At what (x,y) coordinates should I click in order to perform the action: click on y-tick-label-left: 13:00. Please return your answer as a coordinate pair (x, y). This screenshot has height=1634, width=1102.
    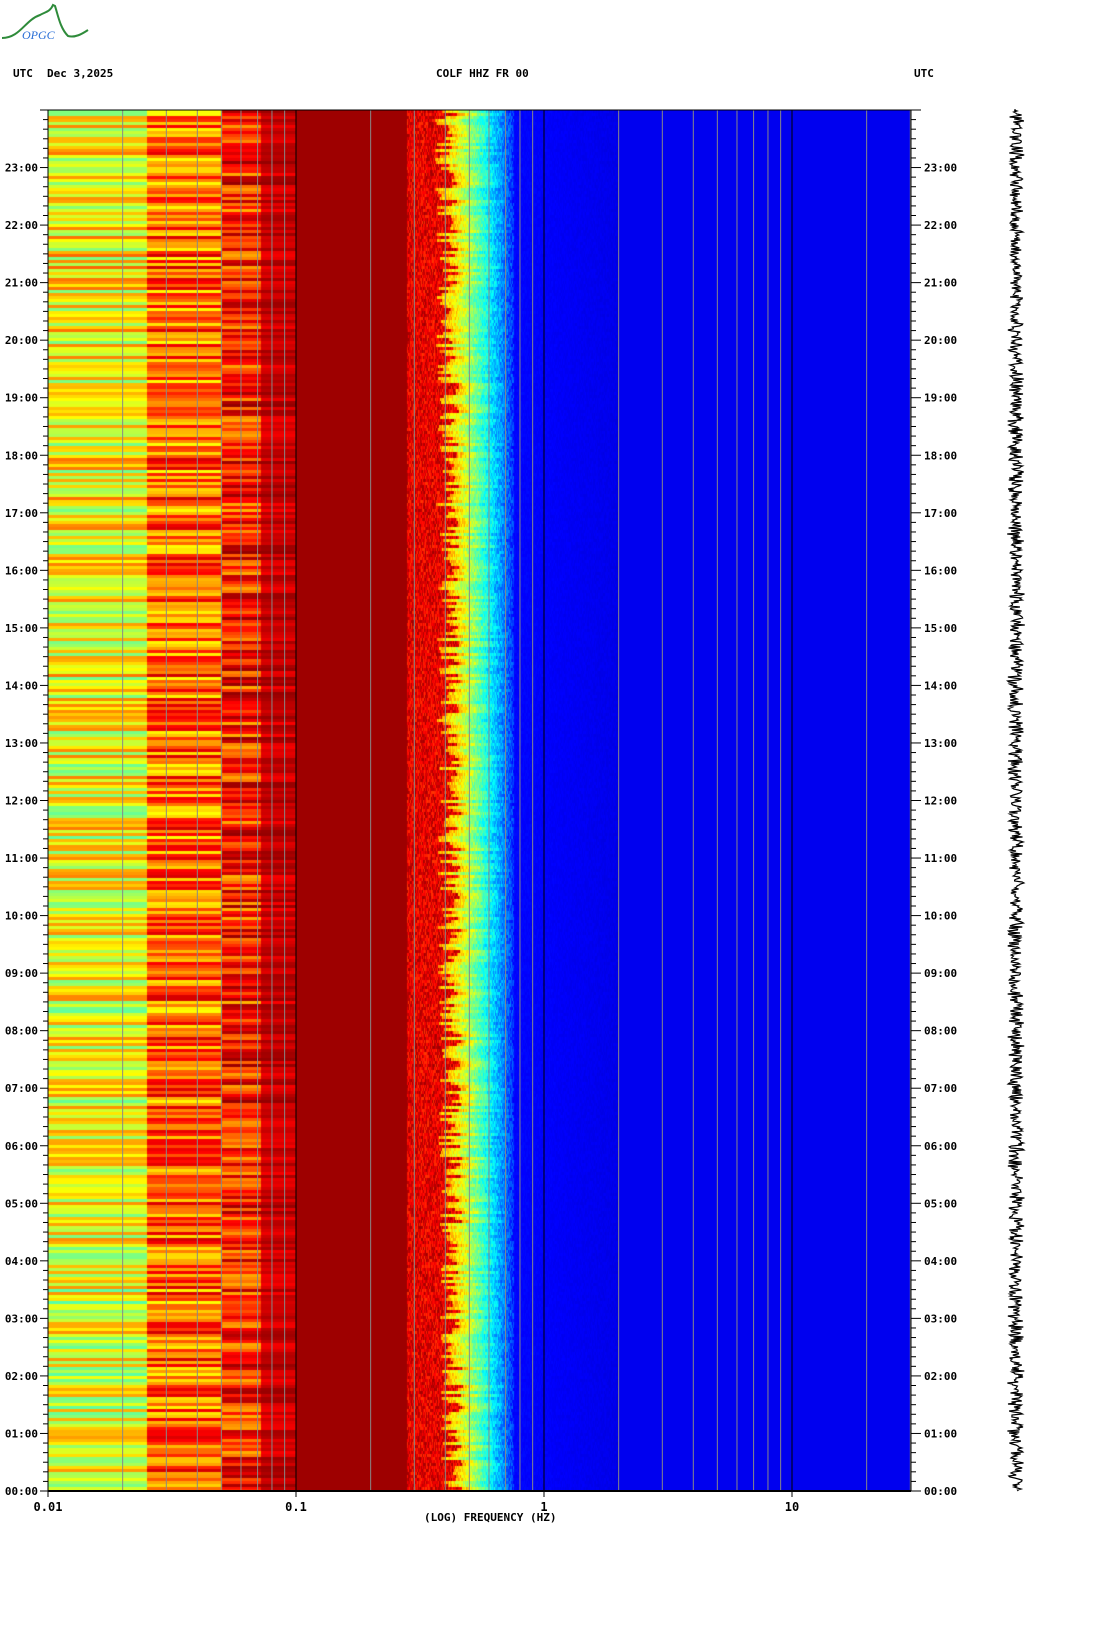
    Looking at the image, I should click on (21, 743).